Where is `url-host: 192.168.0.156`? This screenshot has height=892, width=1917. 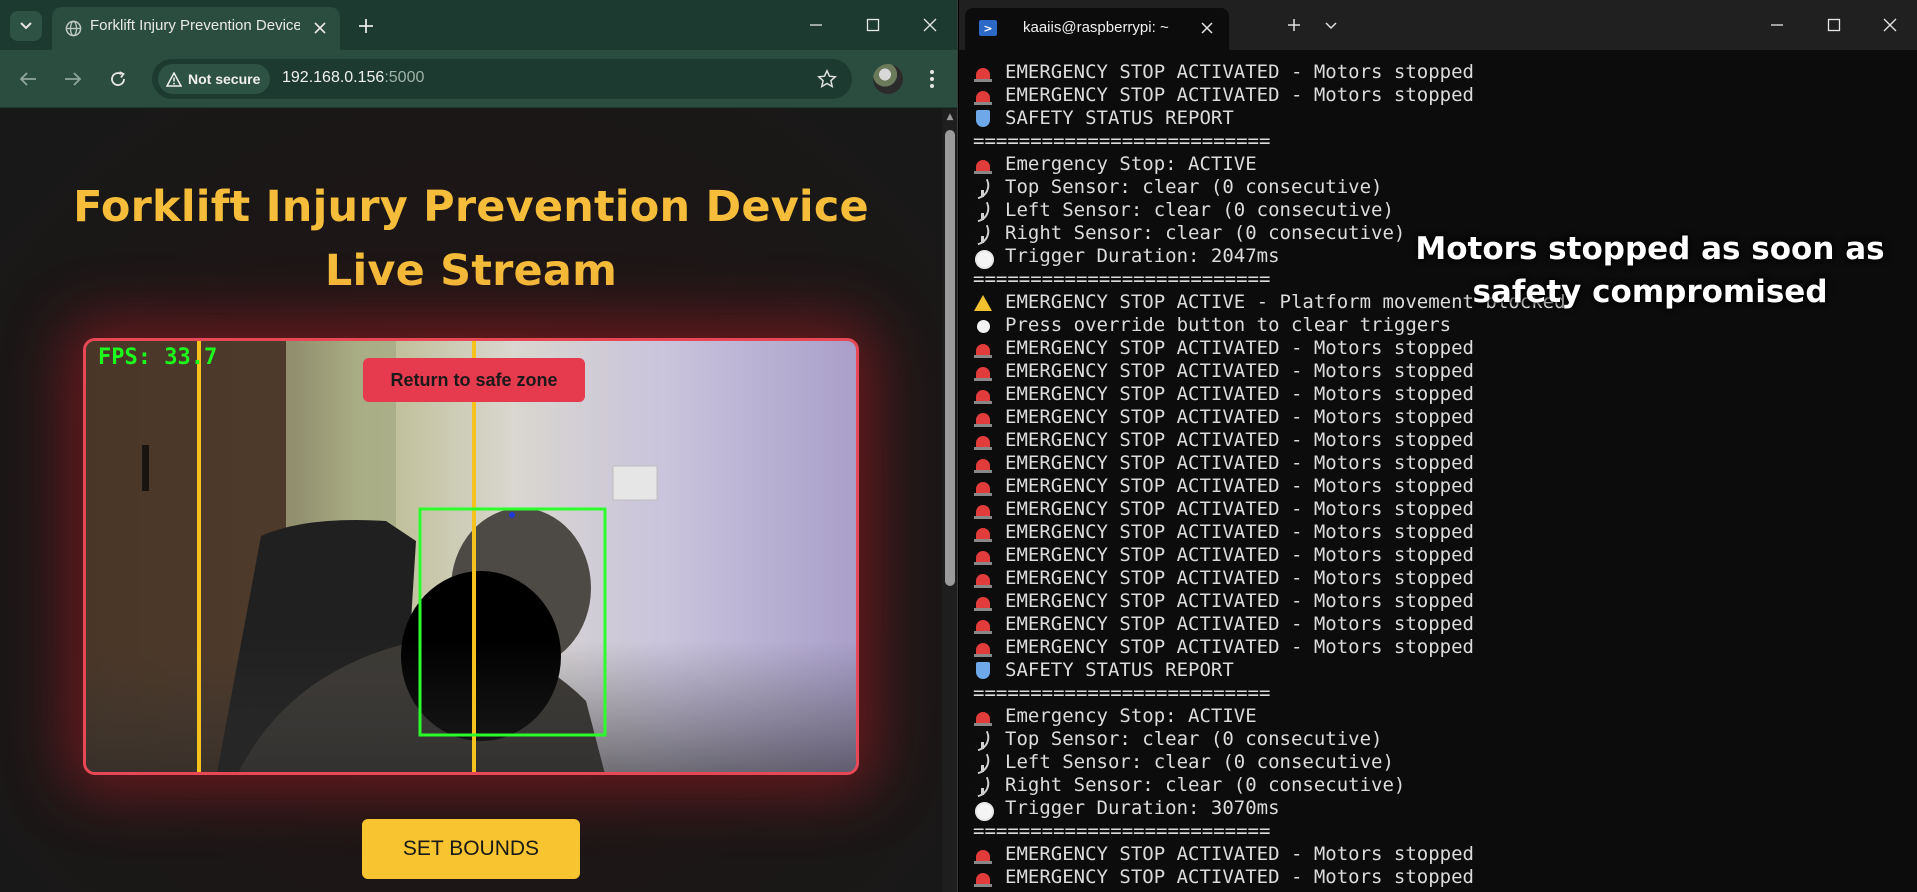 url-host: 192.168.0.156 is located at coordinates (333, 77).